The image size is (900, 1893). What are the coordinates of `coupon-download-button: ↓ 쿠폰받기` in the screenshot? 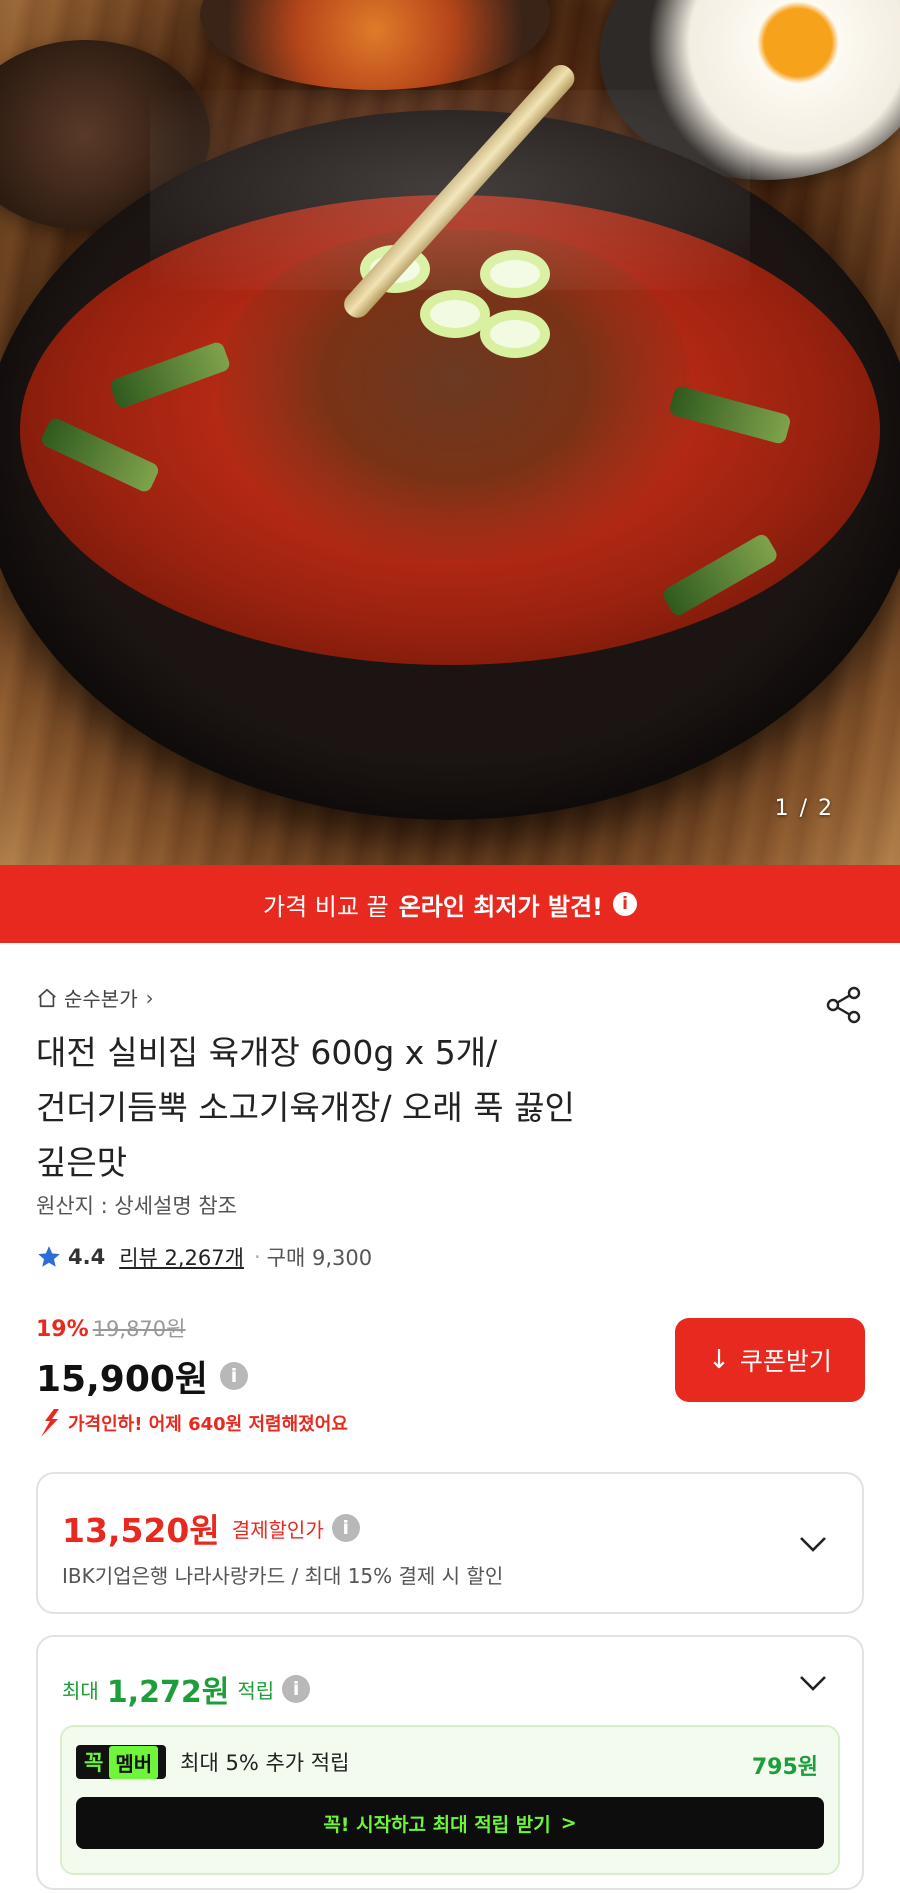 It's located at (770, 1360).